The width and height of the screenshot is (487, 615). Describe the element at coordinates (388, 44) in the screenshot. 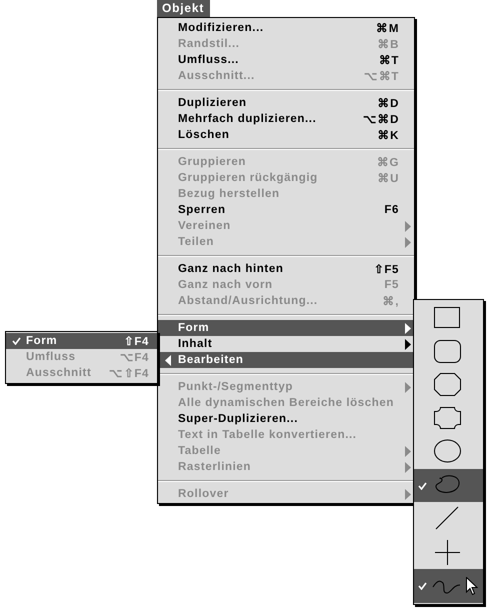

I see `shortcut-text: ⌘B` at that location.